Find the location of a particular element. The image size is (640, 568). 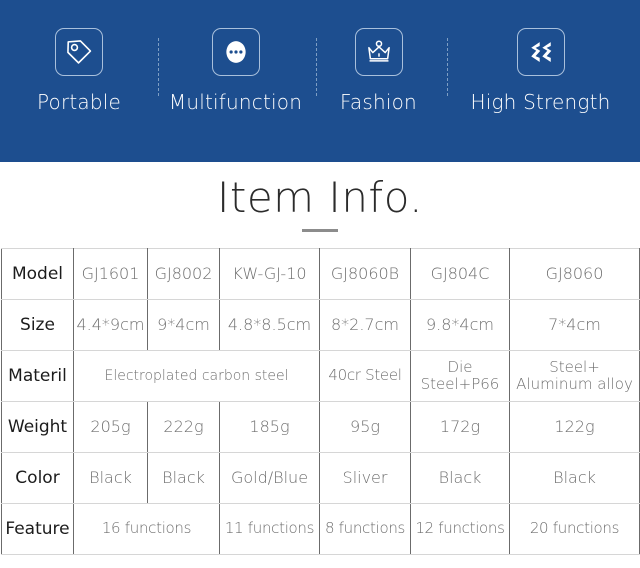

feature-fashion: Fashion is located at coordinates (378, 81).